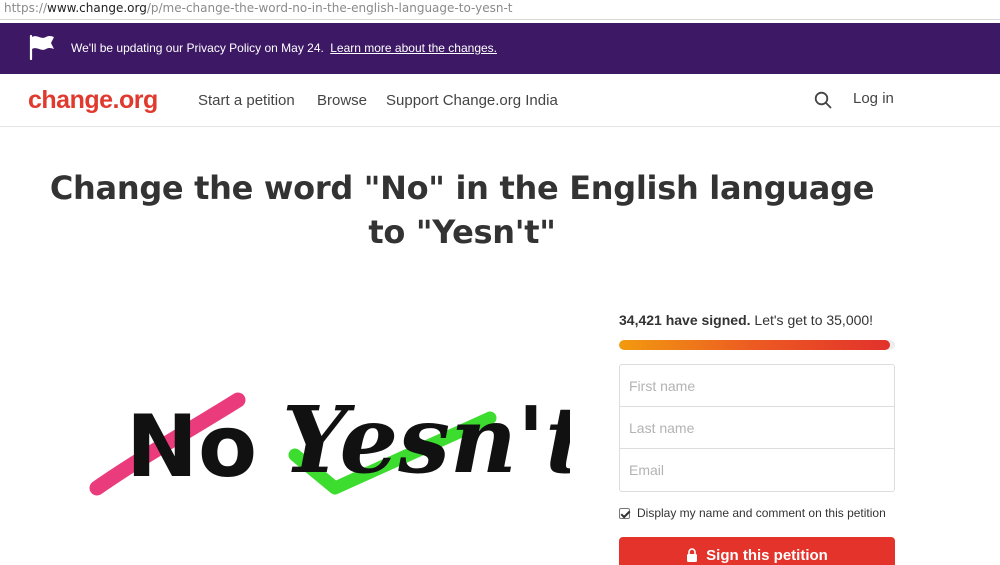  What do you see at coordinates (246, 100) in the screenshot?
I see `nav-start-petition: Start a petition` at bounding box center [246, 100].